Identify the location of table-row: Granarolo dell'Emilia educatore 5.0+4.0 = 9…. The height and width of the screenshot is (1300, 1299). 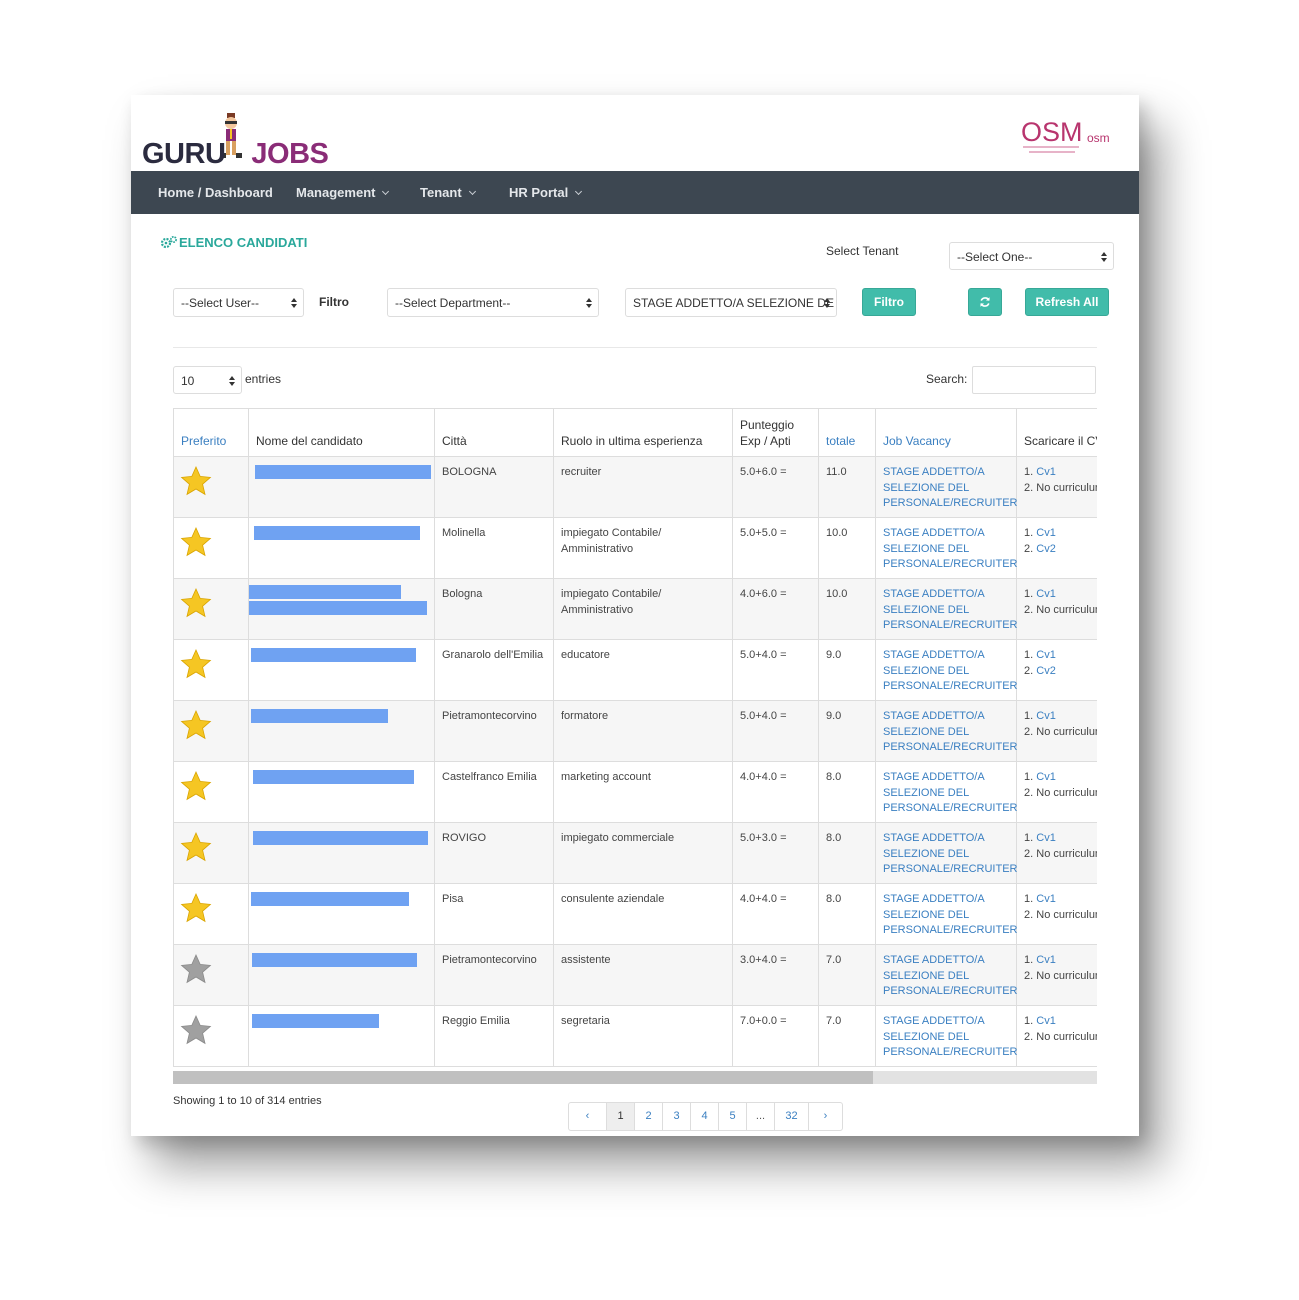
(635, 670).